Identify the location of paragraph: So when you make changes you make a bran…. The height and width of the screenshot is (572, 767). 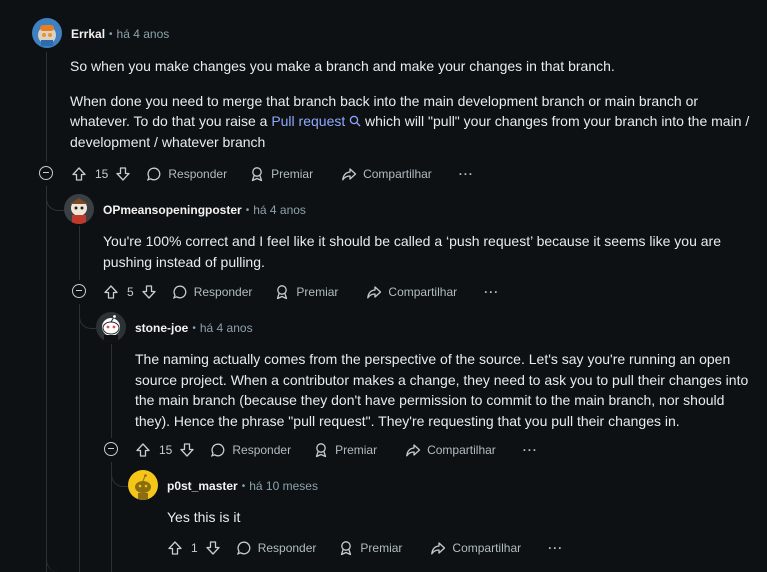
(342, 66).